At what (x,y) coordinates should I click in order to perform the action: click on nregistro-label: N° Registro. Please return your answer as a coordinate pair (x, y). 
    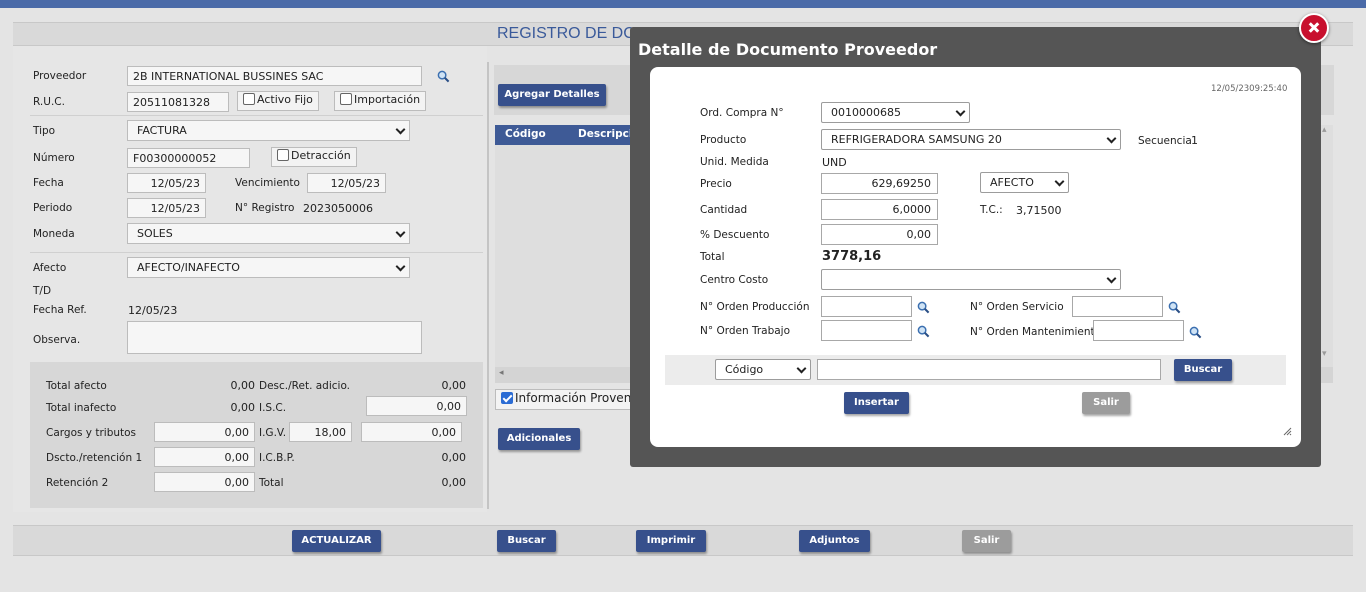
    Looking at the image, I should click on (265, 208).